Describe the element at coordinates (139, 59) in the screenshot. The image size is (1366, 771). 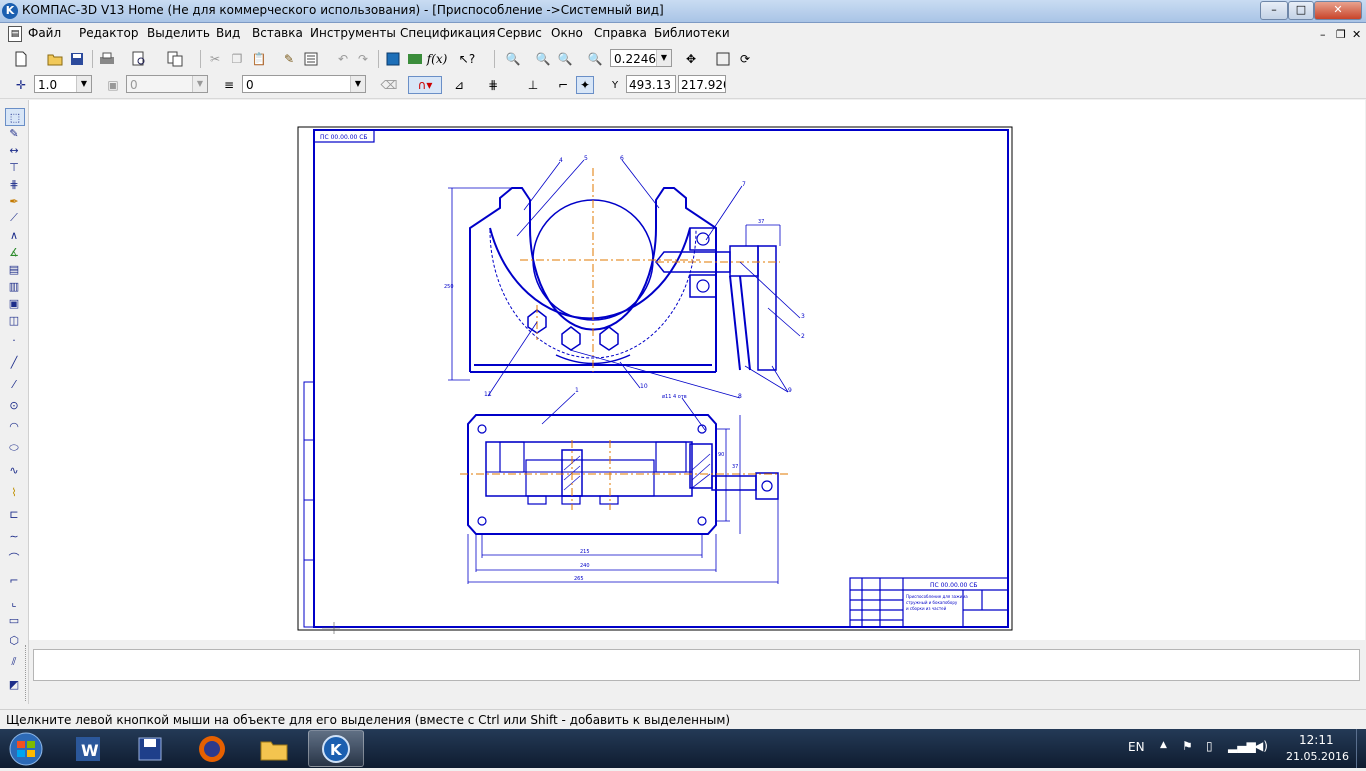
I see `preview-icon` at that location.